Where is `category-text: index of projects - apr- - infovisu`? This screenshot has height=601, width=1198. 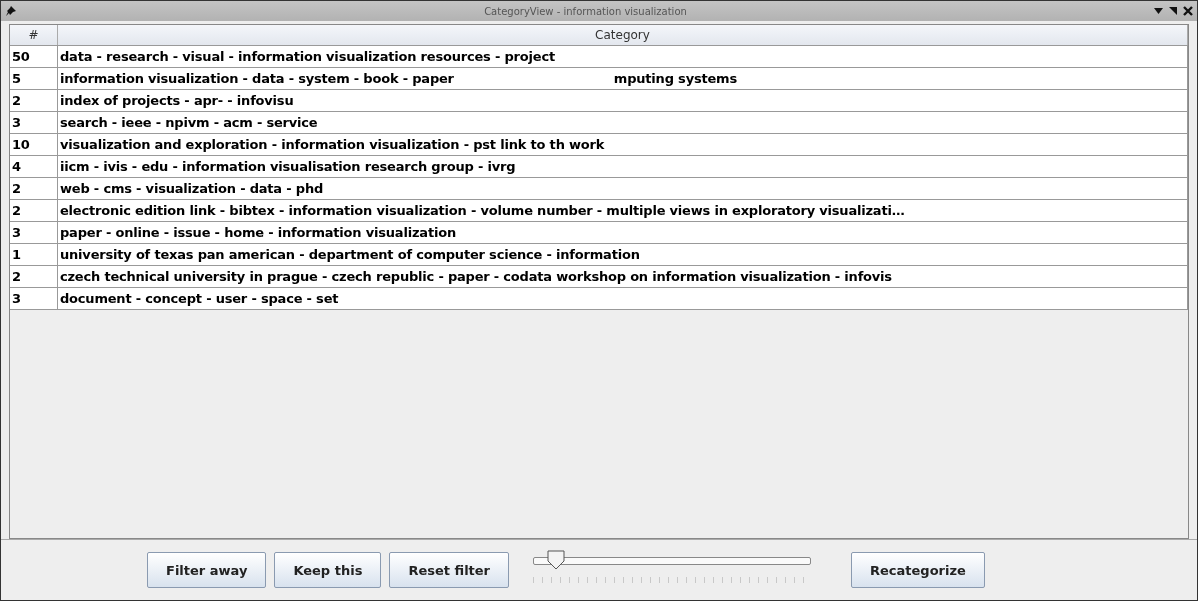
category-text: index of projects - apr- - infovisu is located at coordinates (177, 100).